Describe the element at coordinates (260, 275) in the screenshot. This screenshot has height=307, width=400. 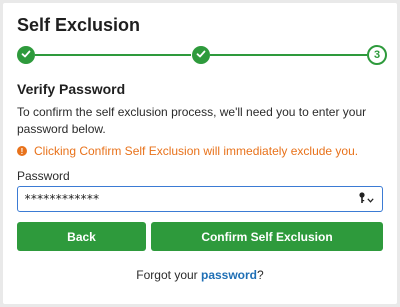
I see `forgot-suffix: ?` at that location.